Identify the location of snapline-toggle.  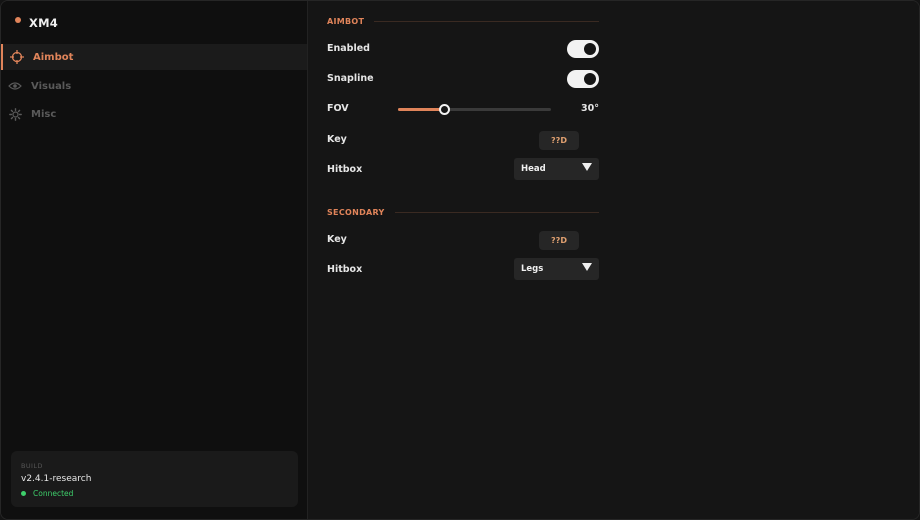
(583, 79).